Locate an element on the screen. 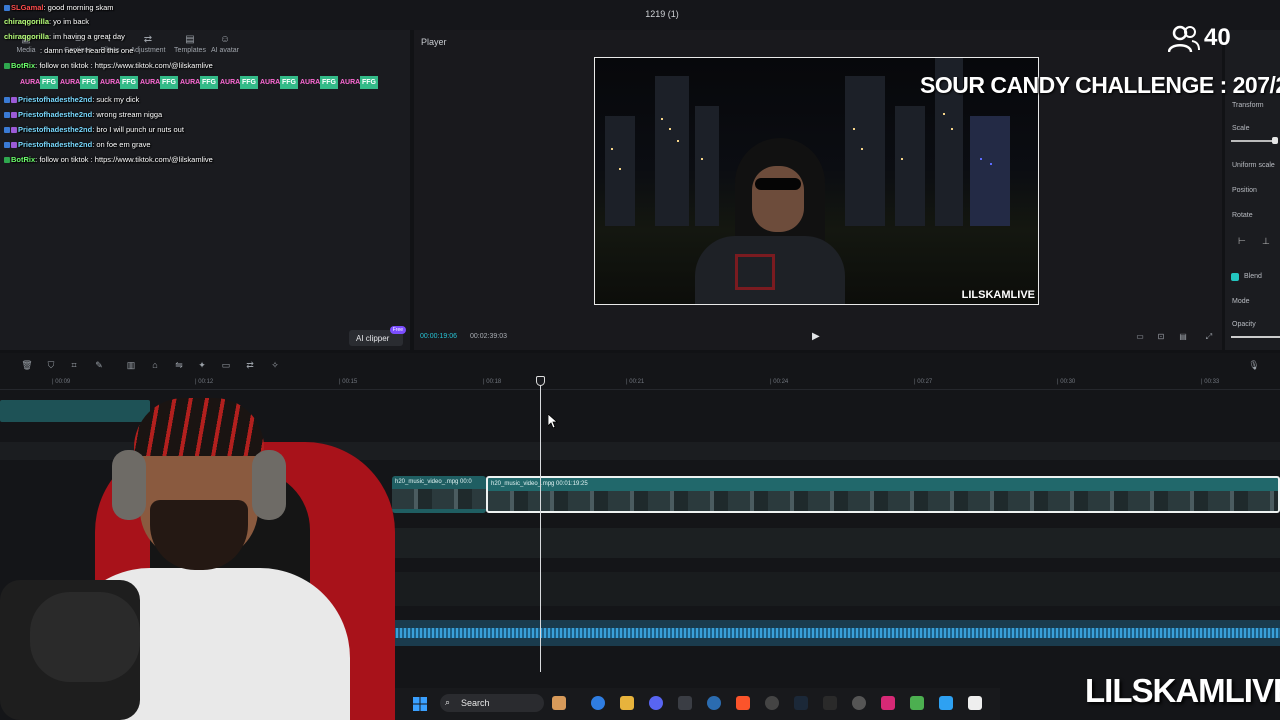 This screenshot has width=1280, height=720. chat-text: : good morning skam is located at coordinates (78, 7).